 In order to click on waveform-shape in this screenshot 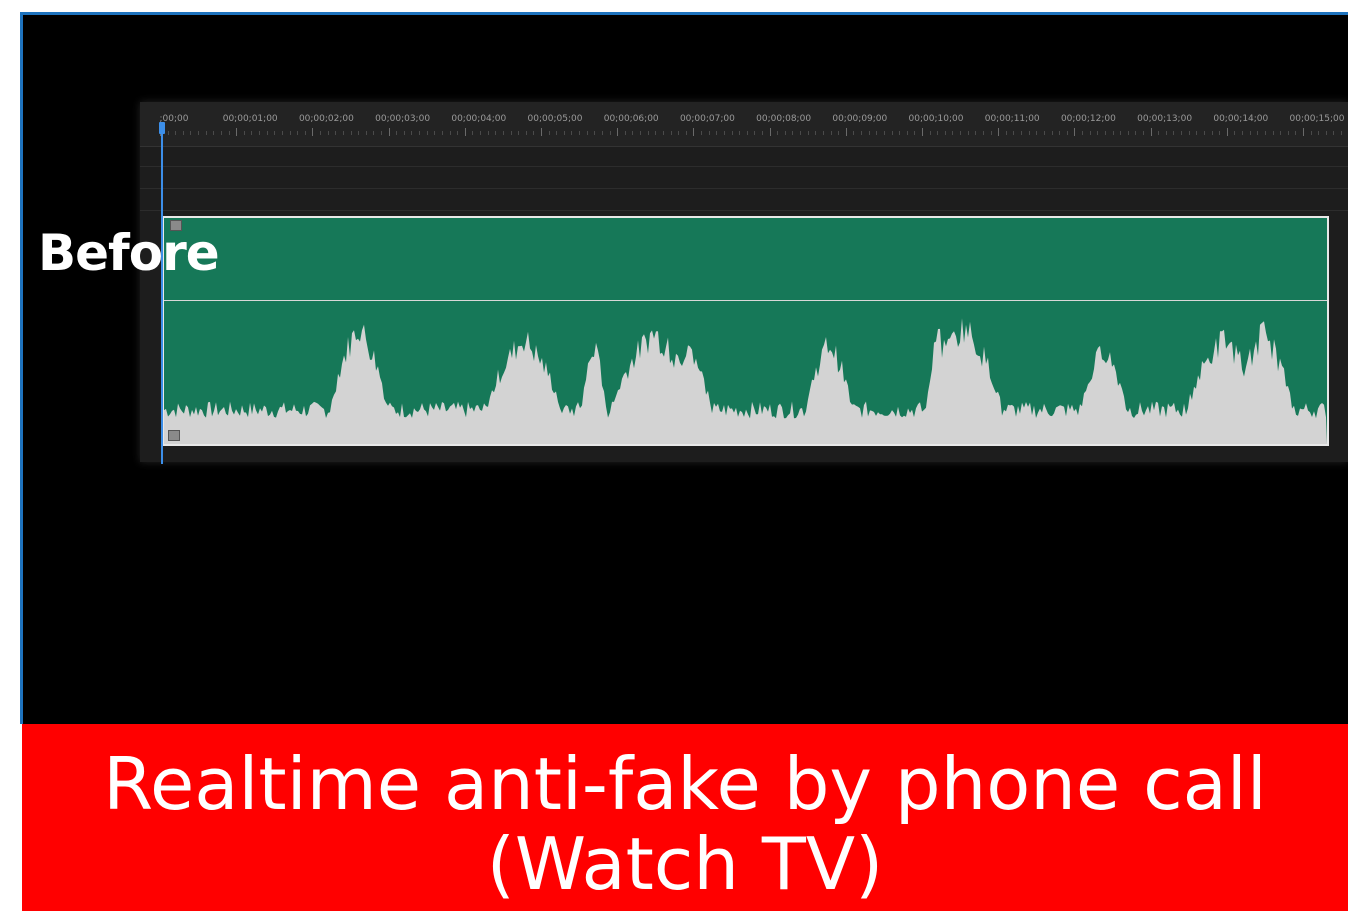, I will do `click(745, 381)`.